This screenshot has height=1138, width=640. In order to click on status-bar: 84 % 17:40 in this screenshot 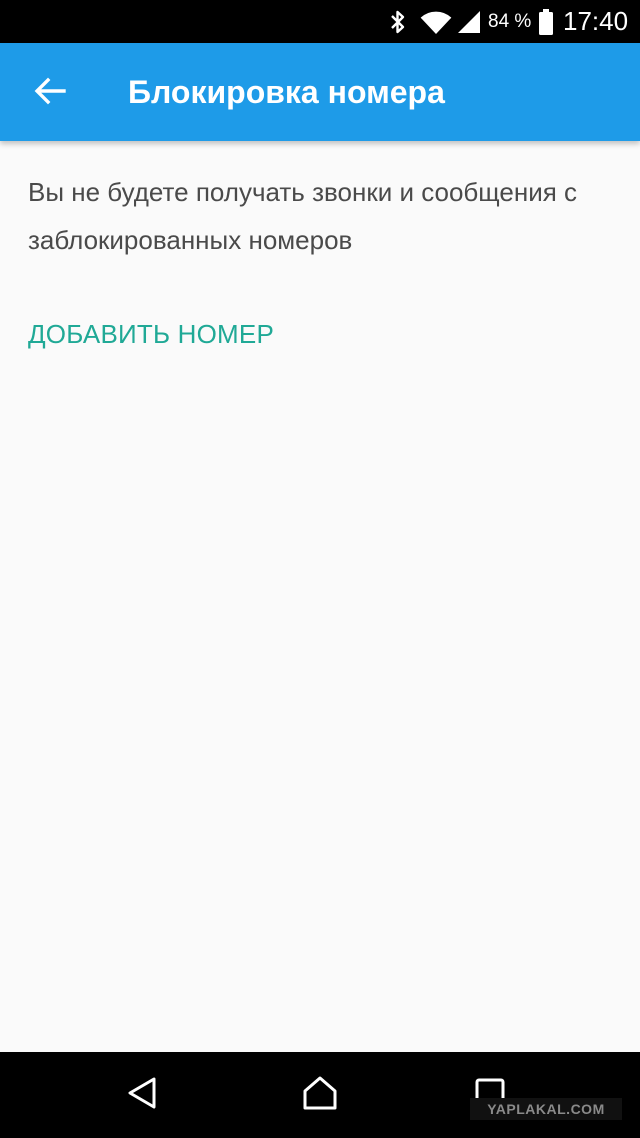, I will do `click(320, 21)`.